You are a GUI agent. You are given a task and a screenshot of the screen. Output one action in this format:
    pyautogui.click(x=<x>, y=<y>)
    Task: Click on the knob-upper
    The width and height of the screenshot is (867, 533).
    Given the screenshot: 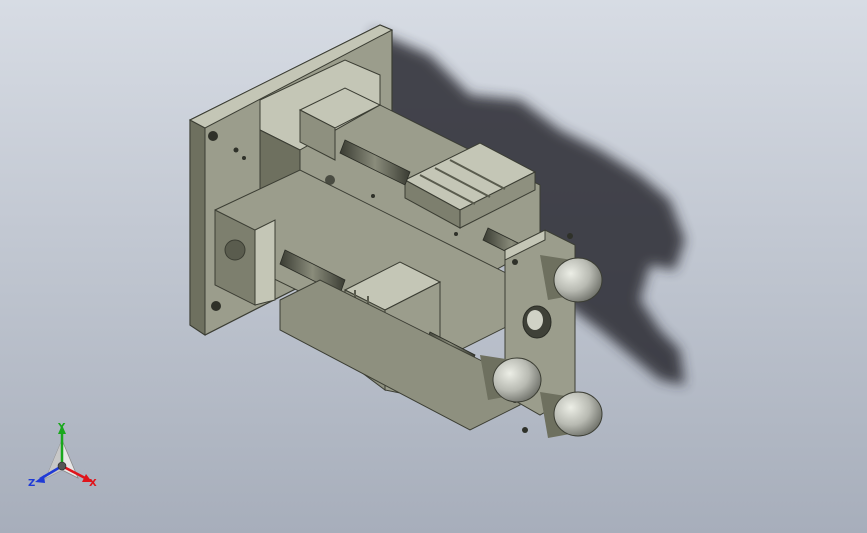 What is the action you would take?
    pyautogui.click(x=571, y=279)
    